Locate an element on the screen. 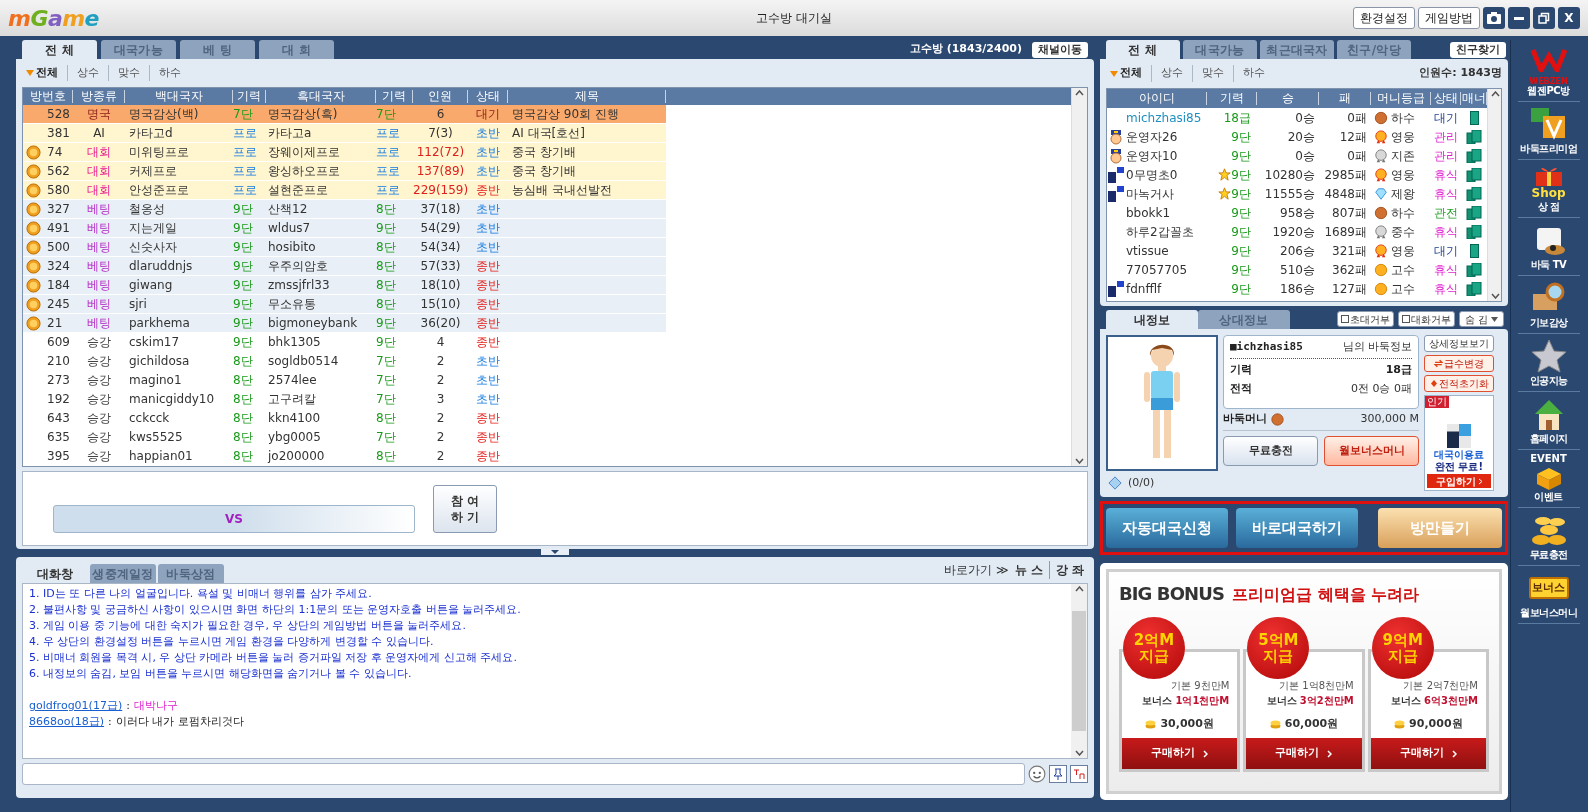  sidebar-item: WEBZEN 웹젠PC방 is located at coordinates (1548, 73).